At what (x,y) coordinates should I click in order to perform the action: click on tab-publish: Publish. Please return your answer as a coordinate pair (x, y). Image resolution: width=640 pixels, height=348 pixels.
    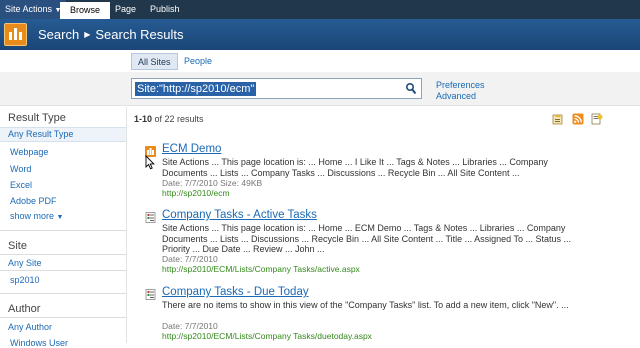
    Looking at the image, I should click on (165, 9).